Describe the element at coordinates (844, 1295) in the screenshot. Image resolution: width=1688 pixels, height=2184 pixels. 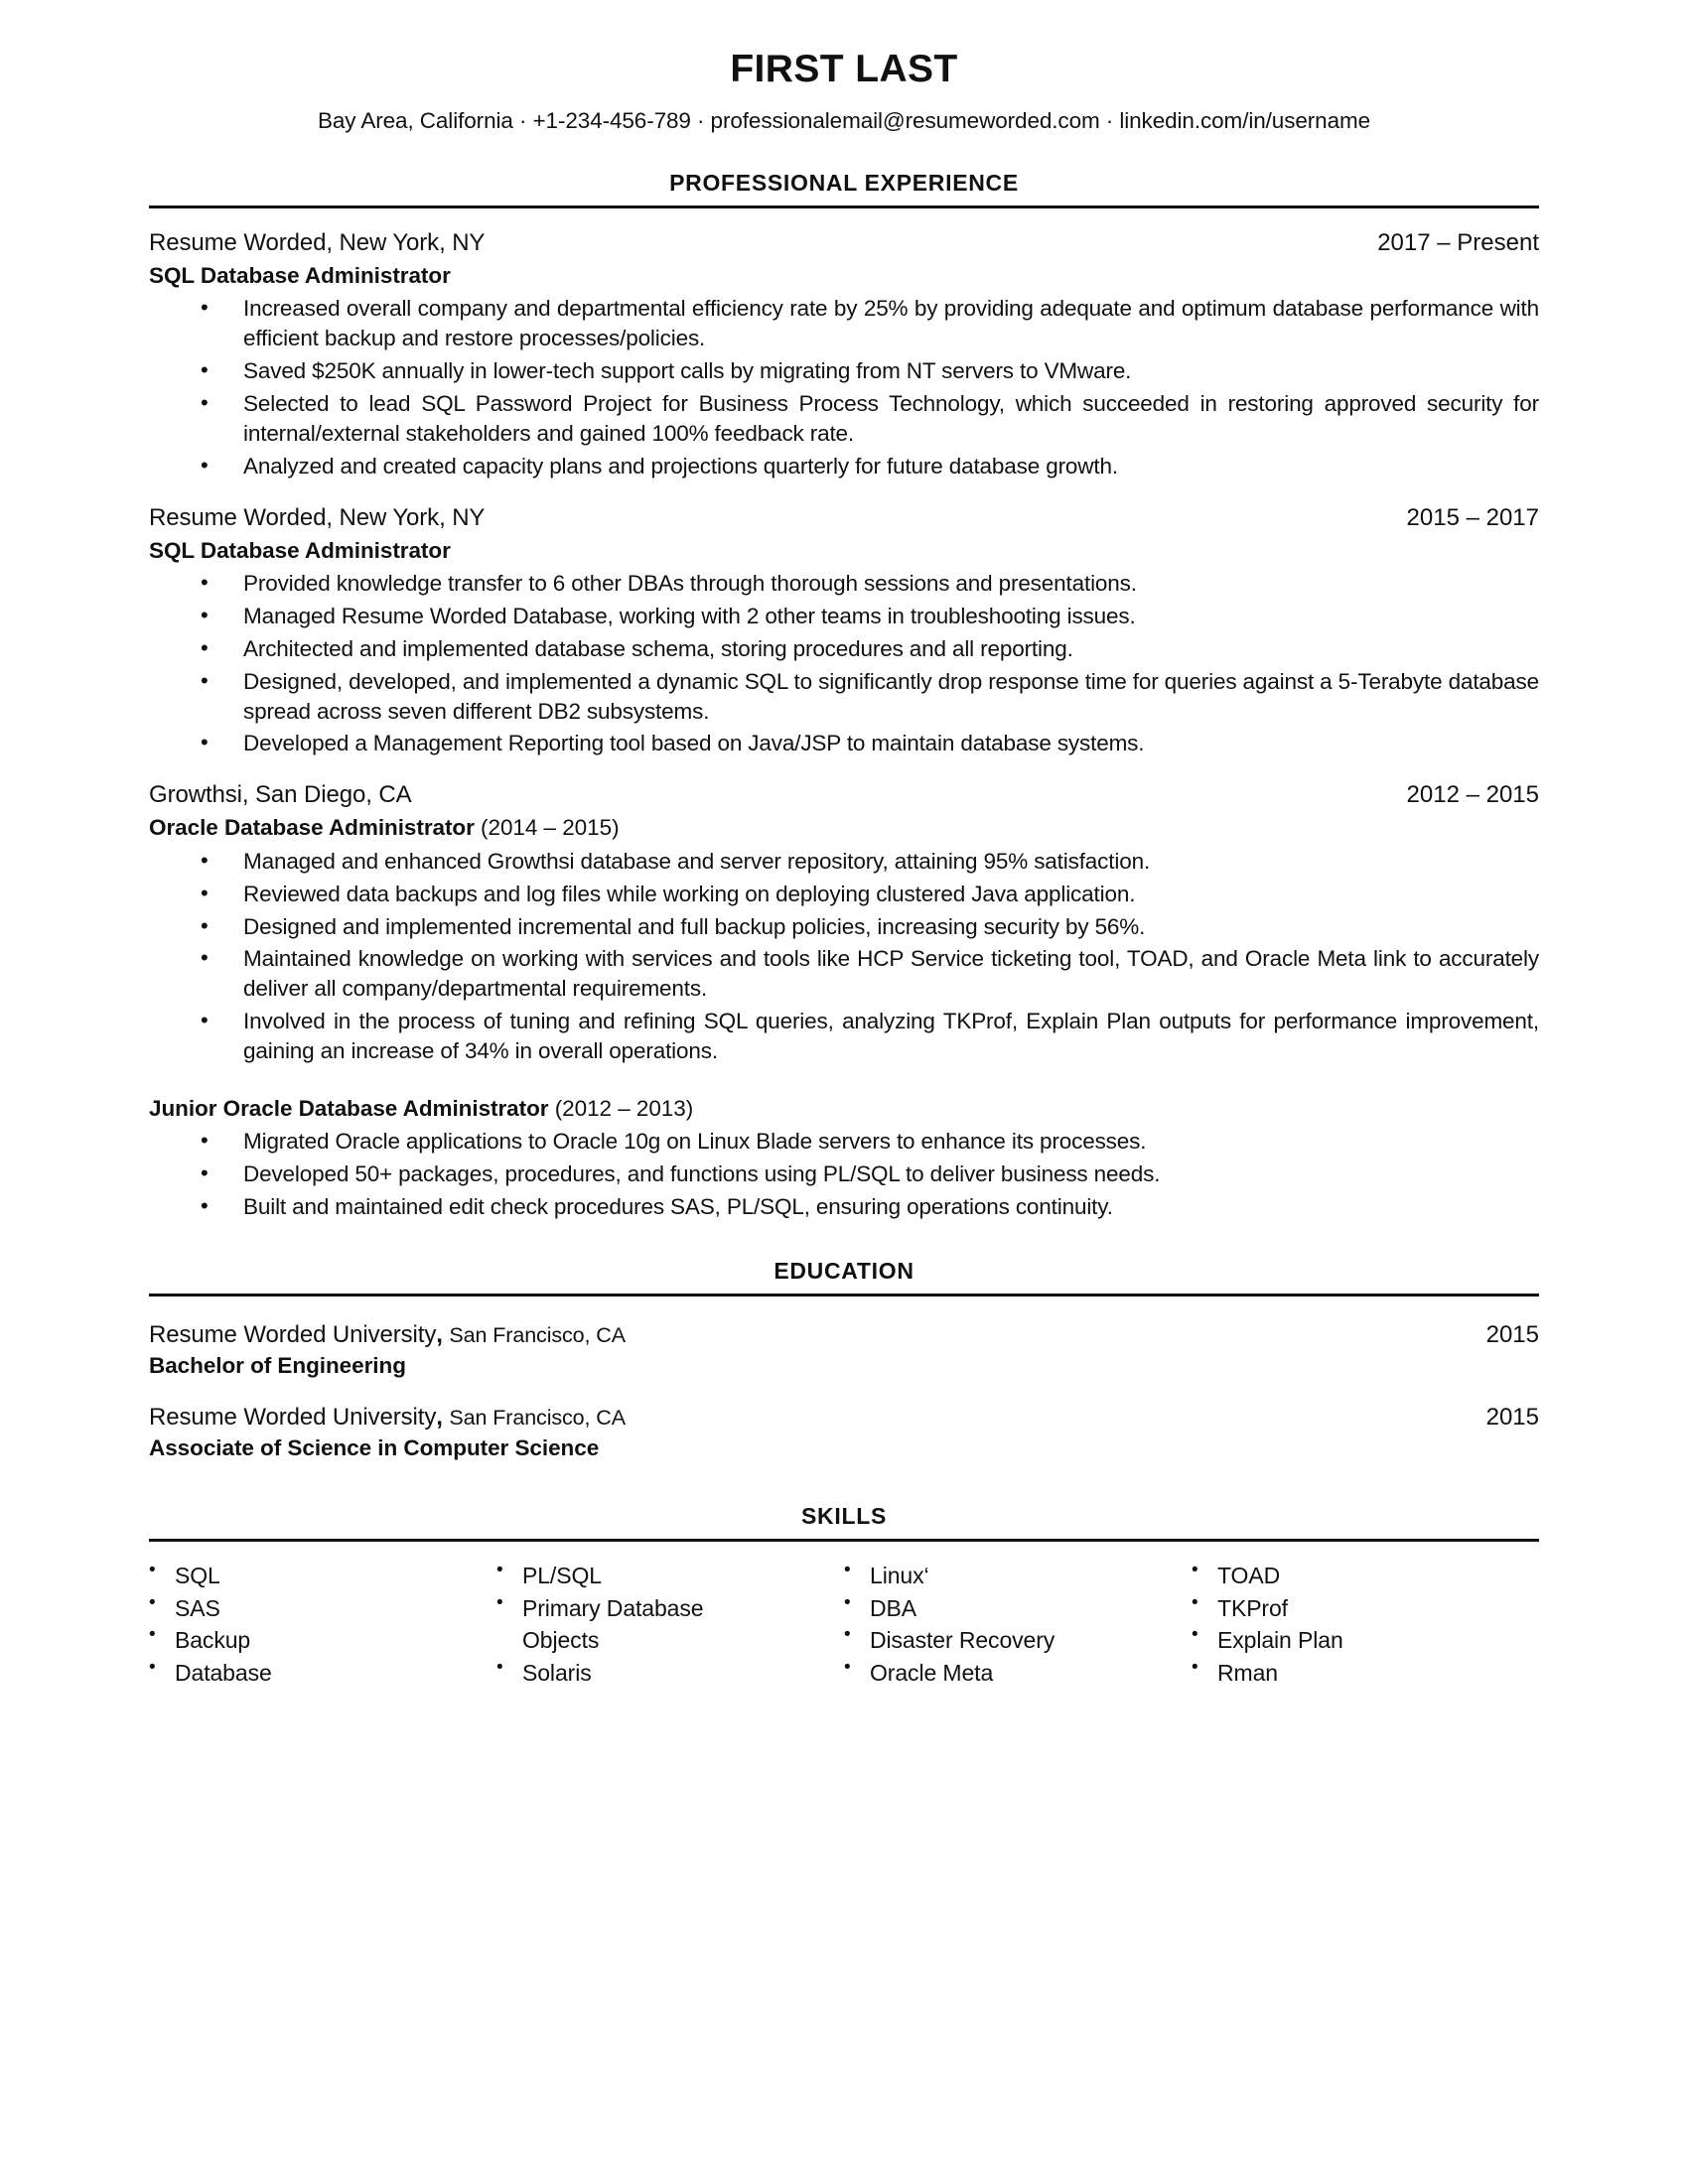
I see `section-divider-education` at that location.